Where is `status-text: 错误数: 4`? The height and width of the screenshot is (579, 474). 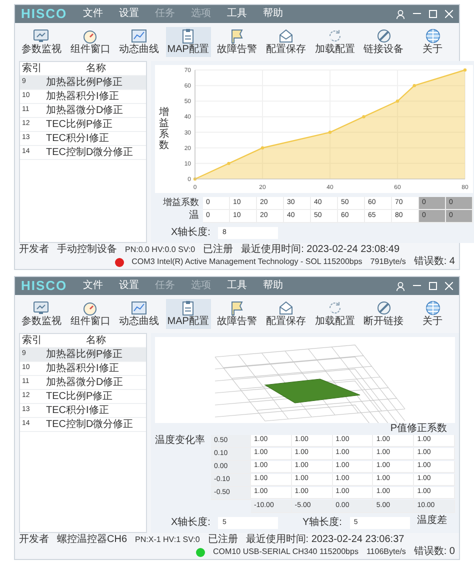
status-text: 错误数: 4 is located at coordinates (434, 262).